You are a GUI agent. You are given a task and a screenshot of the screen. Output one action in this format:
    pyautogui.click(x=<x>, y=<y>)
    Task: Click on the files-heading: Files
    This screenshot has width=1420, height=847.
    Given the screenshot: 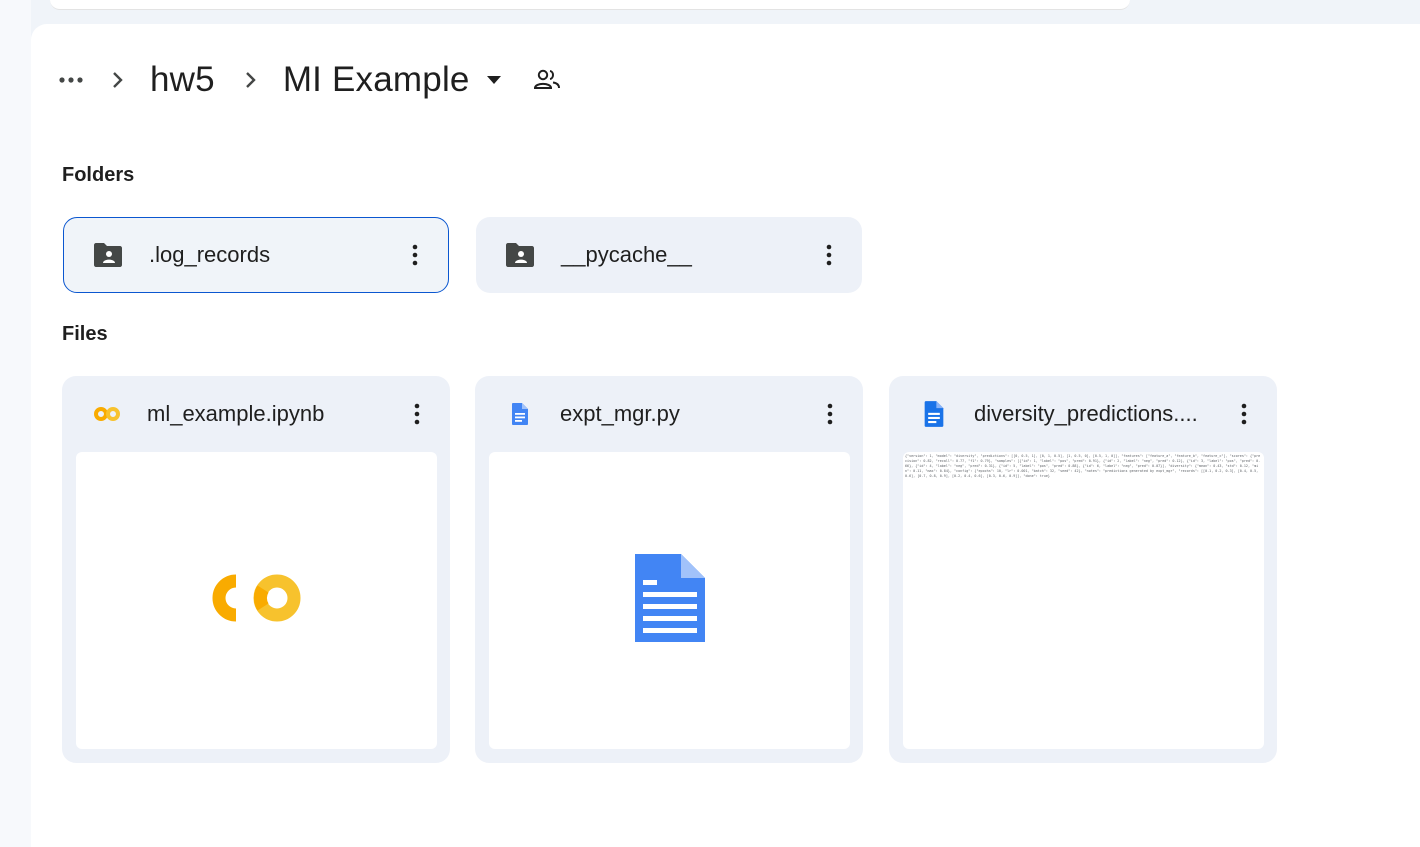 What is the action you would take?
    pyautogui.click(x=85, y=334)
    